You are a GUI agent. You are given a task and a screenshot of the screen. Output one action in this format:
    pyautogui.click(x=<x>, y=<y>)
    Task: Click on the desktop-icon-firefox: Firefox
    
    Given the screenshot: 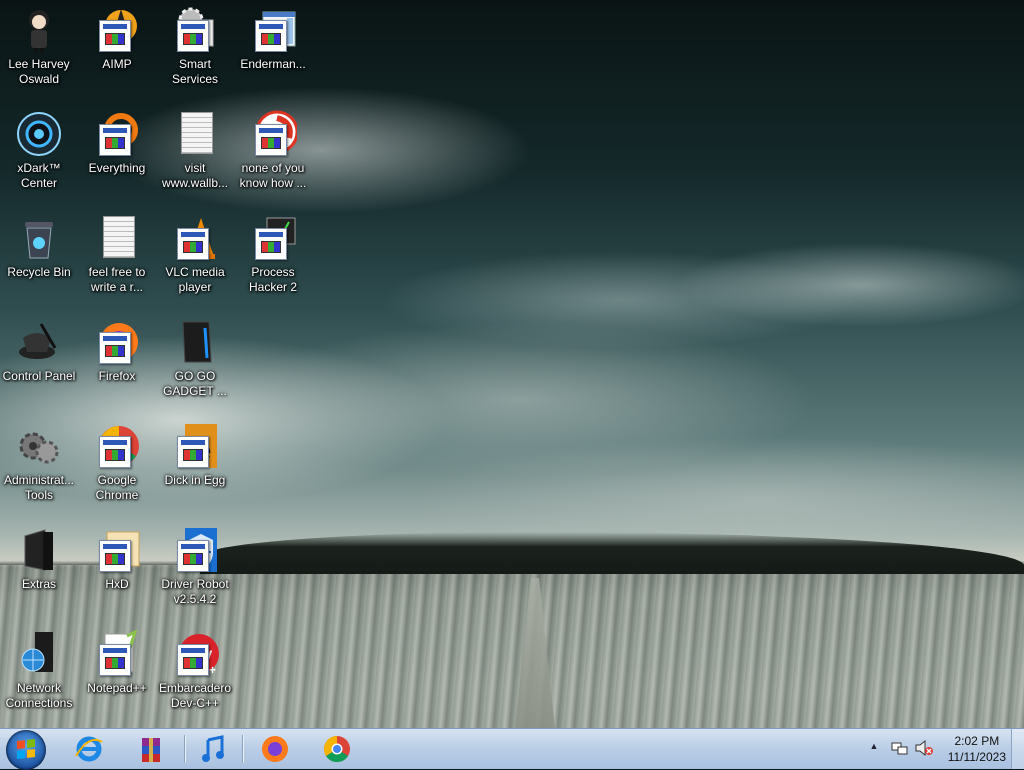 What is the action you would take?
    pyautogui.click(x=117, y=351)
    